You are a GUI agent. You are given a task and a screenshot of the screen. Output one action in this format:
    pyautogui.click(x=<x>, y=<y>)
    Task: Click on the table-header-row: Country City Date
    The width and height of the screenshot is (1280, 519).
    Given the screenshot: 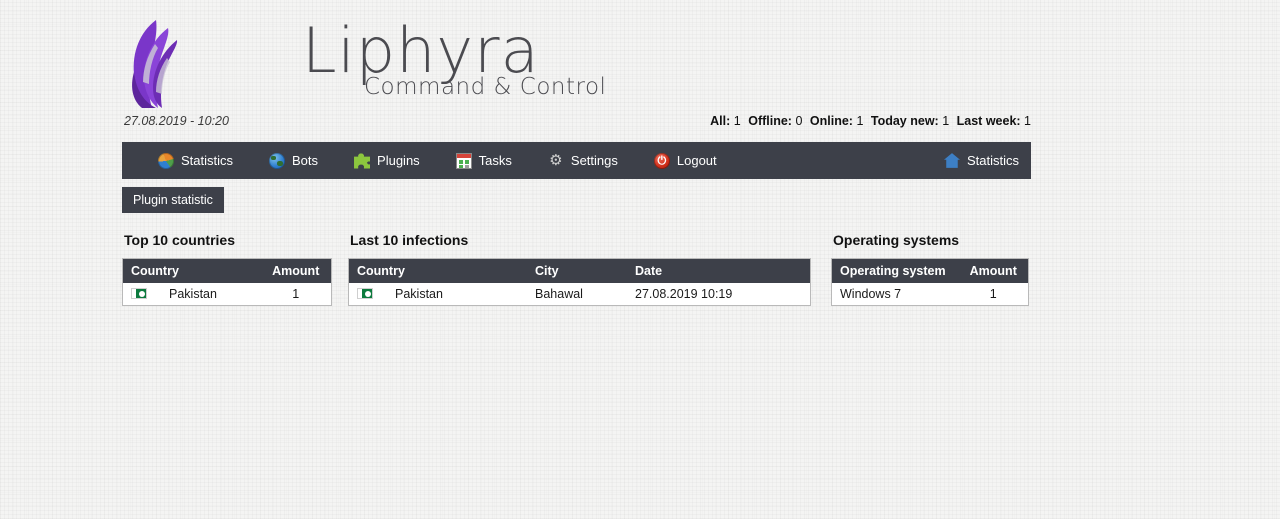 What is the action you would take?
    pyautogui.click(x=579, y=270)
    